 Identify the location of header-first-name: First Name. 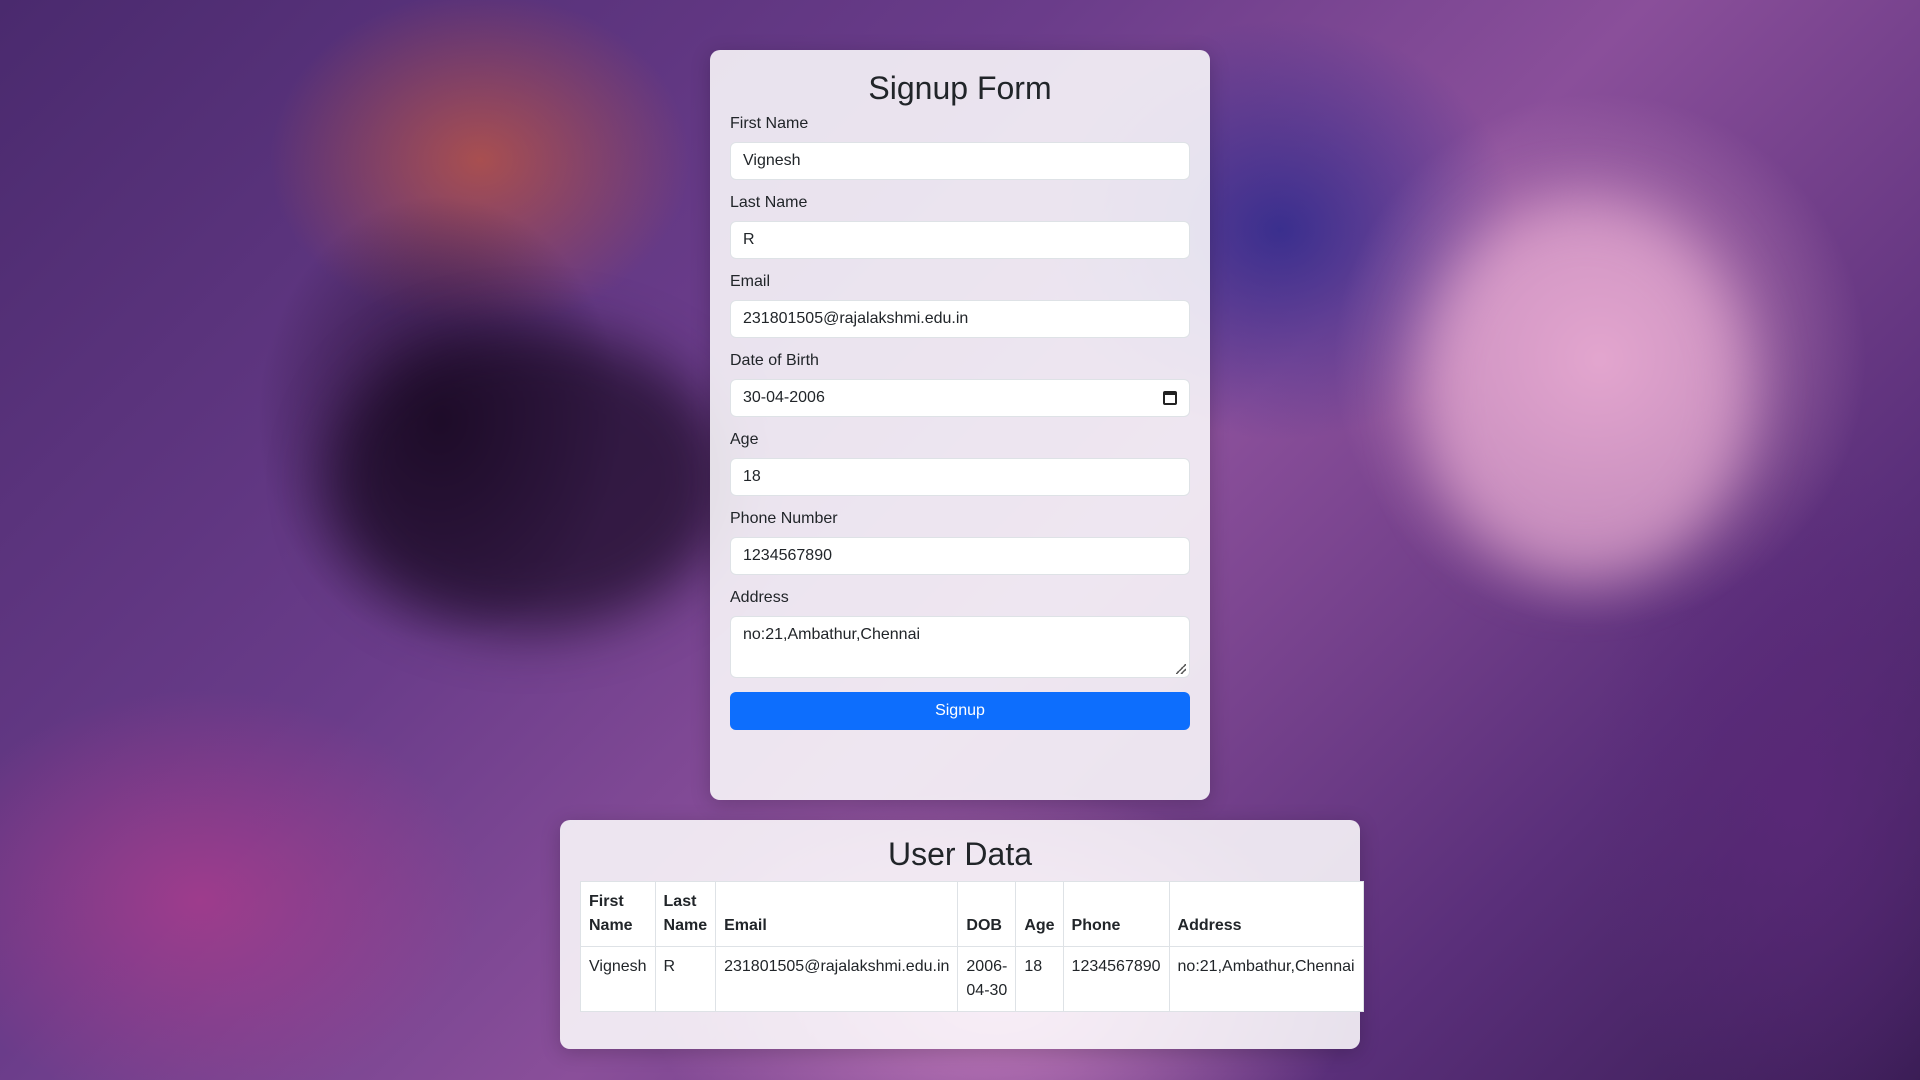
(618, 914).